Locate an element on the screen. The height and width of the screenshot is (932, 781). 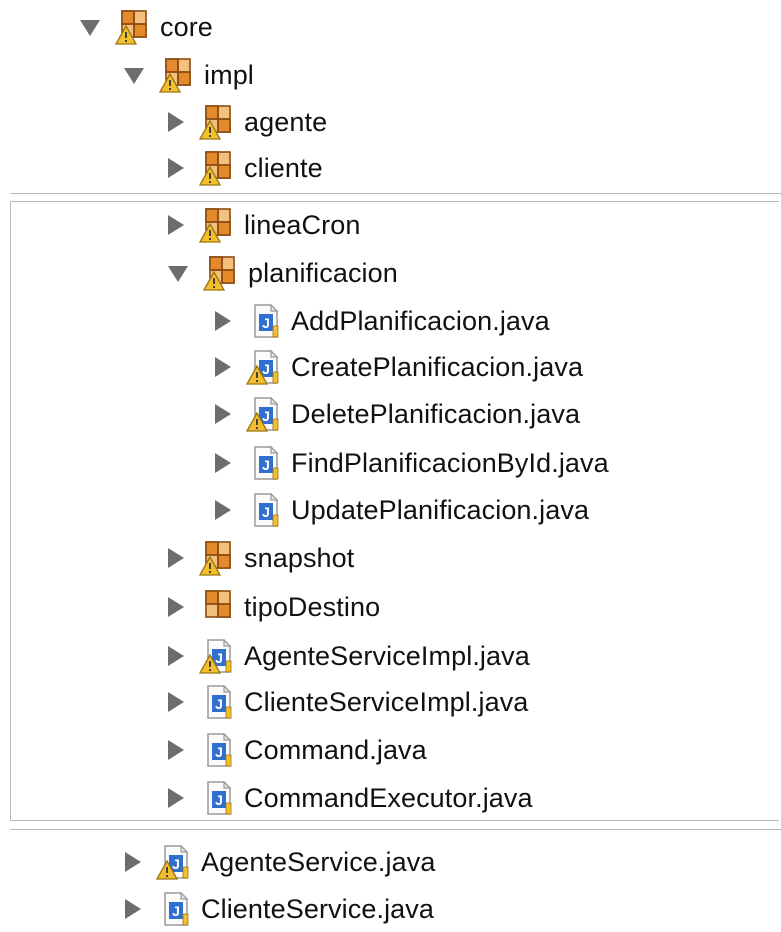
package-icon is located at coordinates (217, 607).